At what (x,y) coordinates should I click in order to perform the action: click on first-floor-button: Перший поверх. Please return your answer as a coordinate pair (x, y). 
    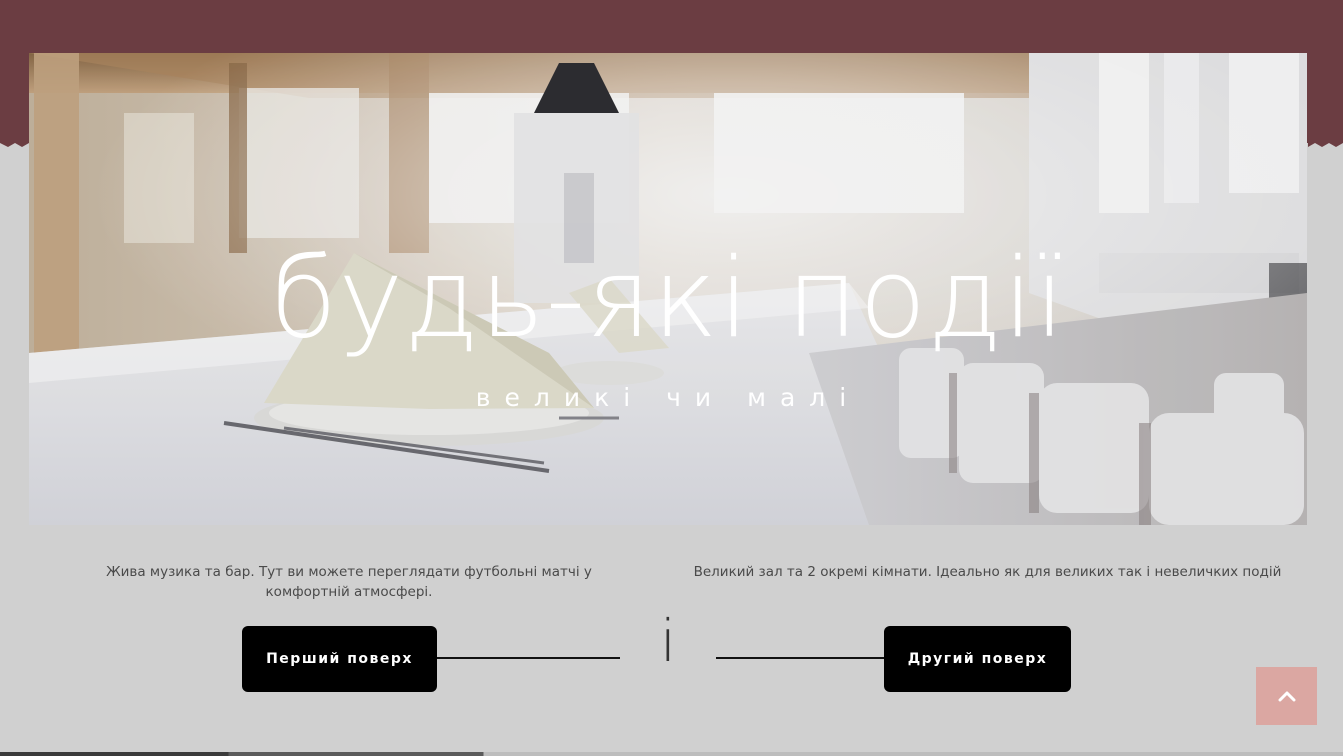
    Looking at the image, I should click on (339, 659).